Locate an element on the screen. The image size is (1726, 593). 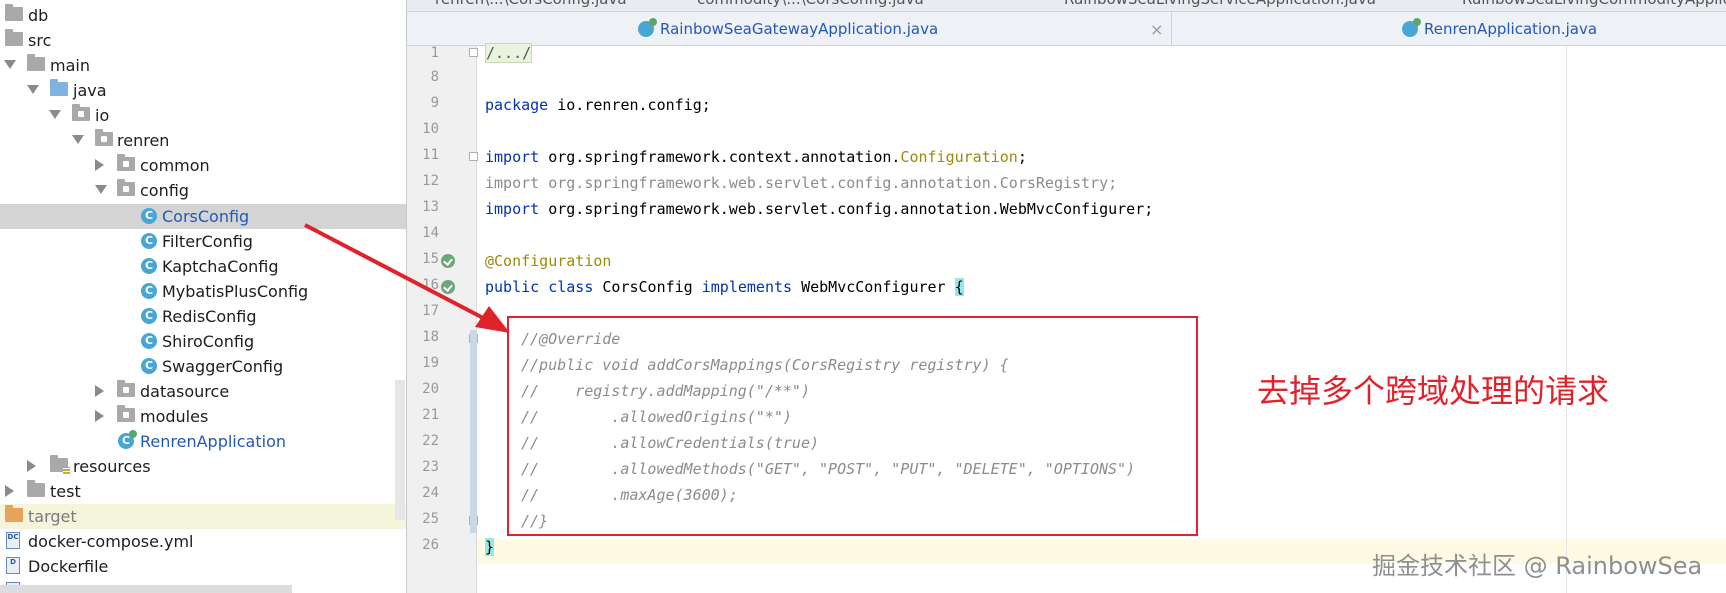
tree-item-common: common is located at coordinates (203, 165).